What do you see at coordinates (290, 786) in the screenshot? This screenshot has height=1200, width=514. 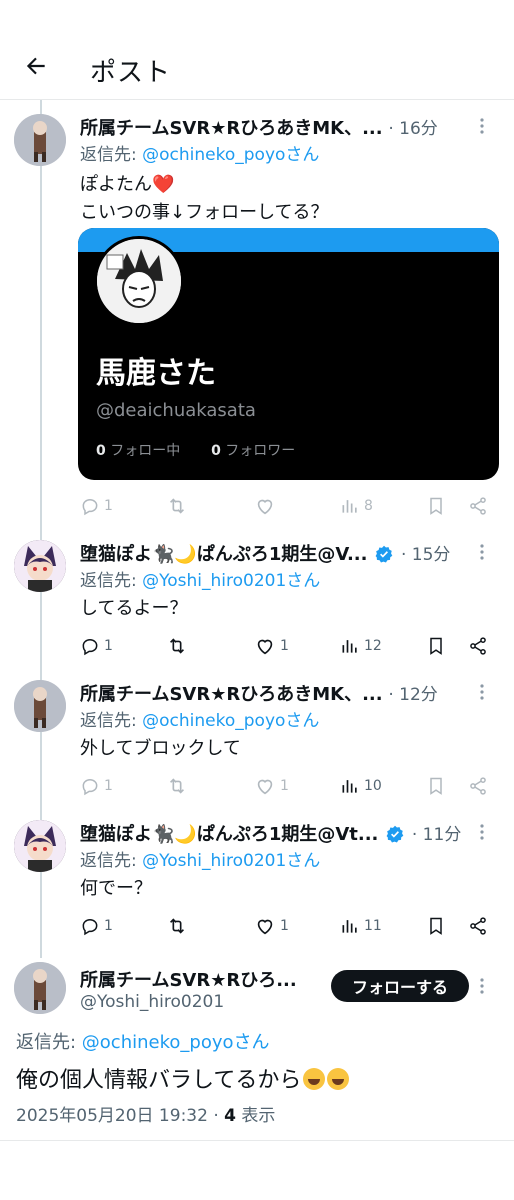 I see `action-bar: 1 1 10` at bounding box center [290, 786].